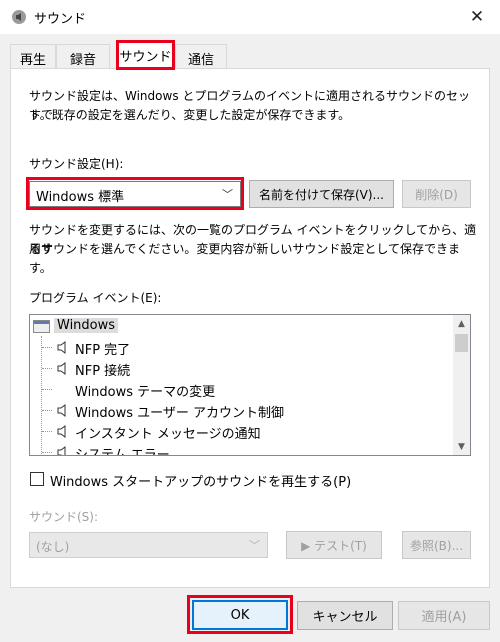 This screenshot has height=642, width=500. Describe the element at coordinates (37, 479) in the screenshot. I see `startup-sound-checkbox` at that location.